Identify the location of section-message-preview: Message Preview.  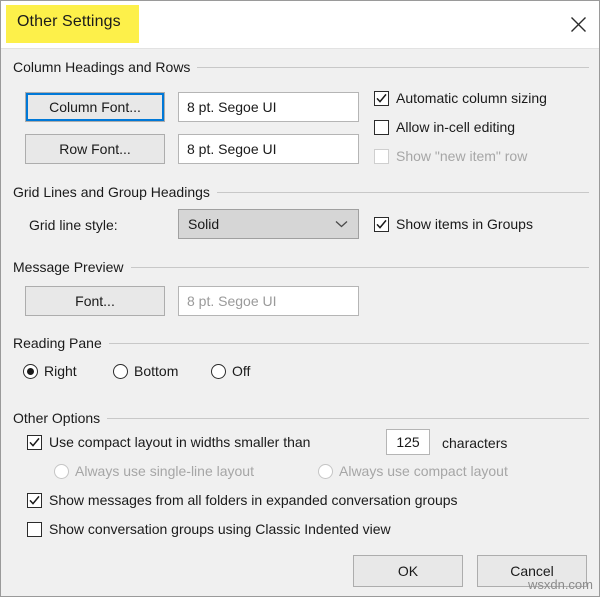
(301, 267).